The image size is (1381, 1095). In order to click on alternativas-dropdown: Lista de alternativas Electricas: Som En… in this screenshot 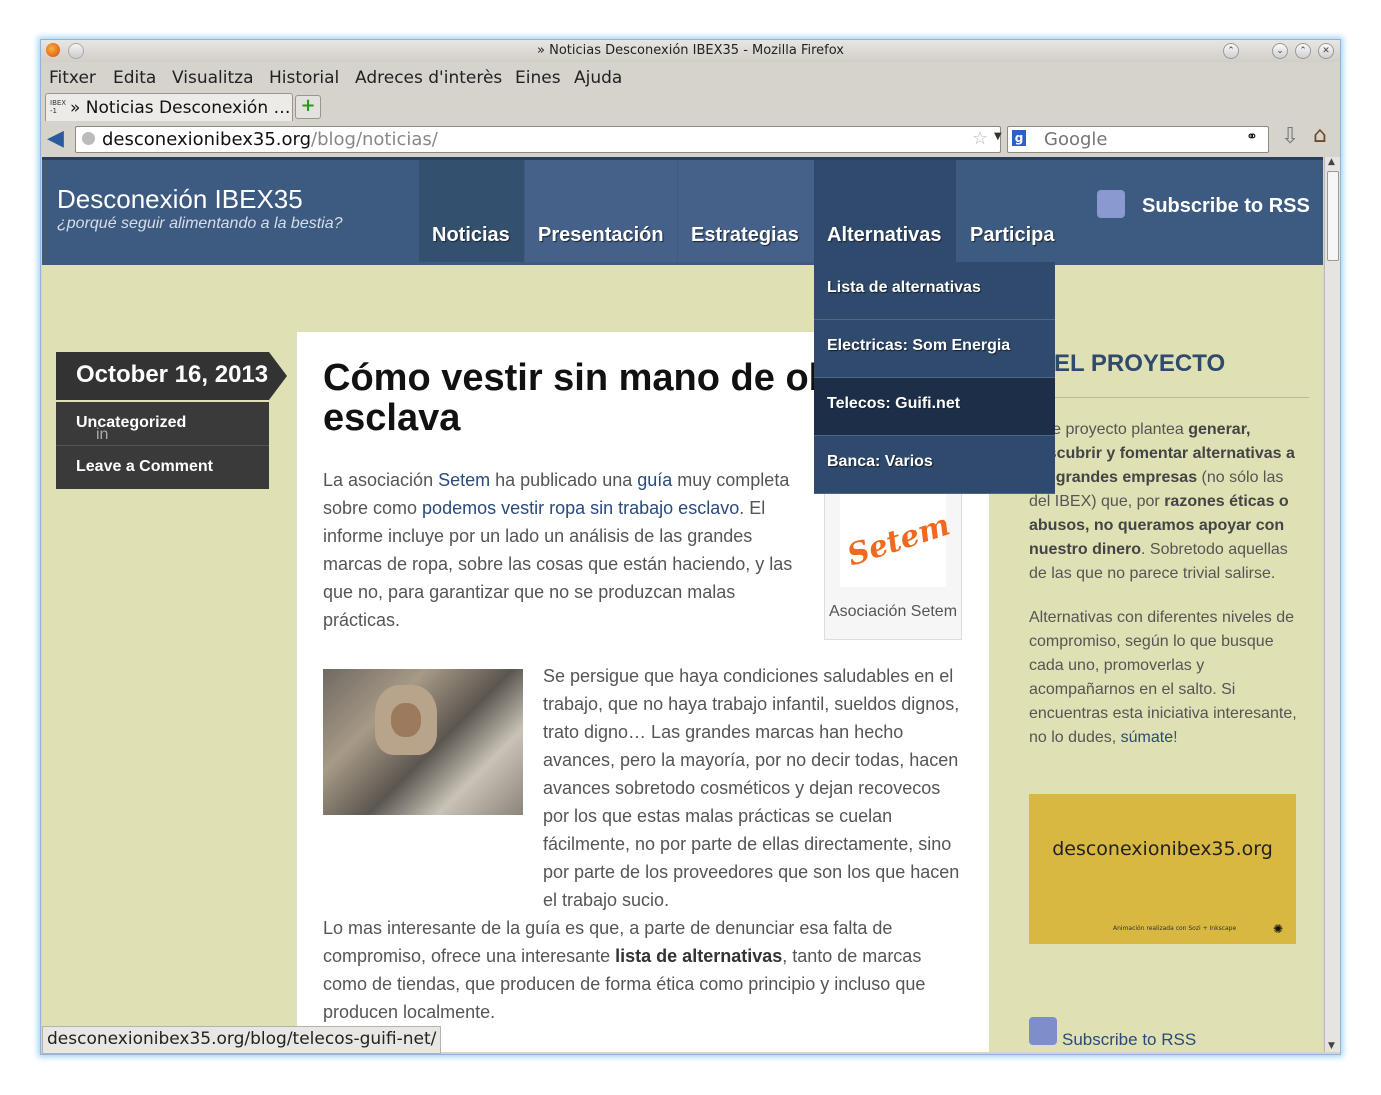, I will do `click(934, 378)`.